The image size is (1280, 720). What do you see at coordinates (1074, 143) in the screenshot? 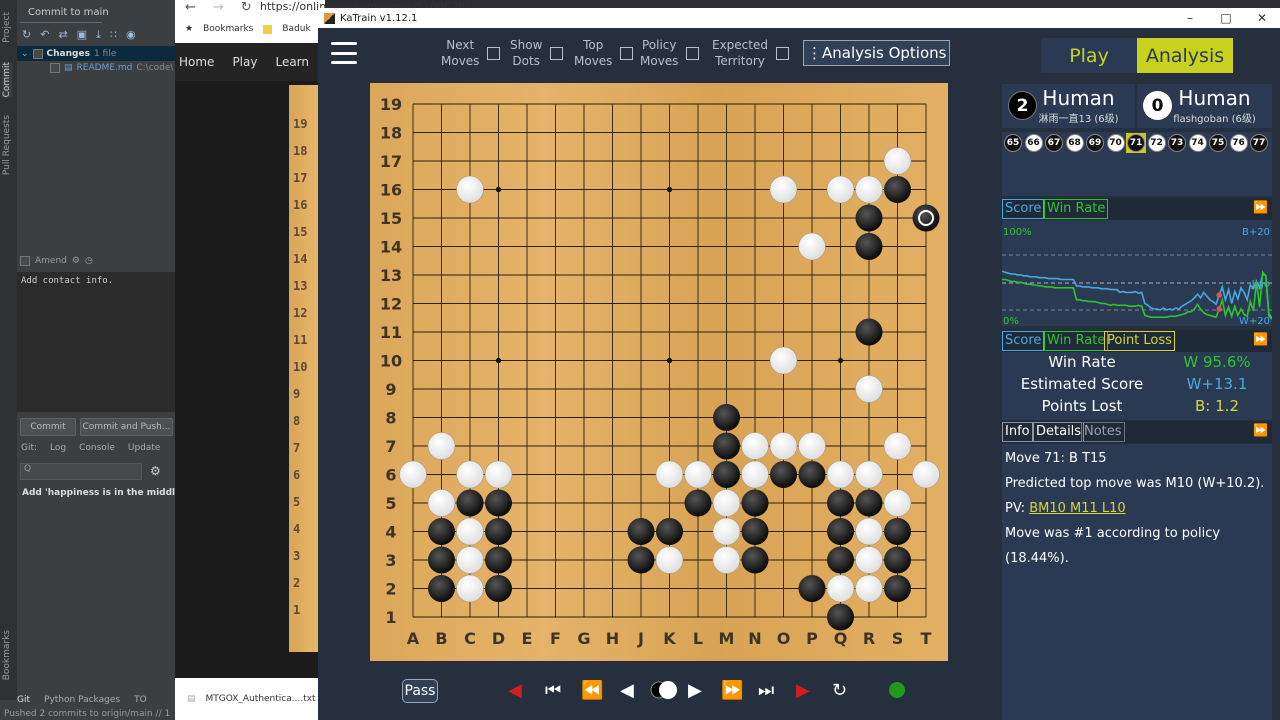
I see `move-node: 68` at bounding box center [1074, 143].